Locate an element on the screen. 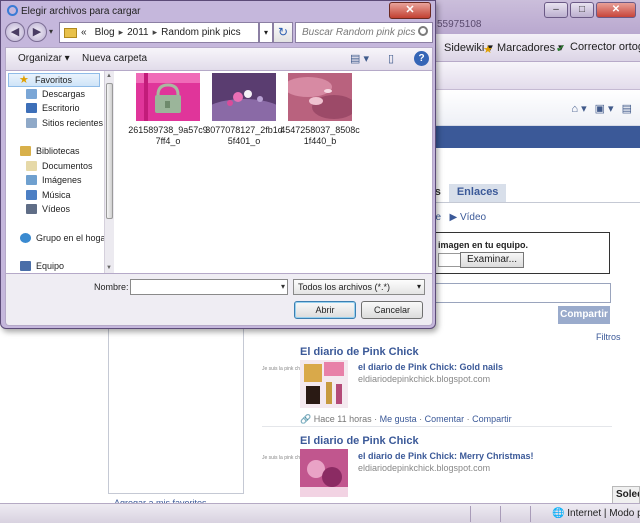  pink-lock-photo is located at coordinates (168, 97).